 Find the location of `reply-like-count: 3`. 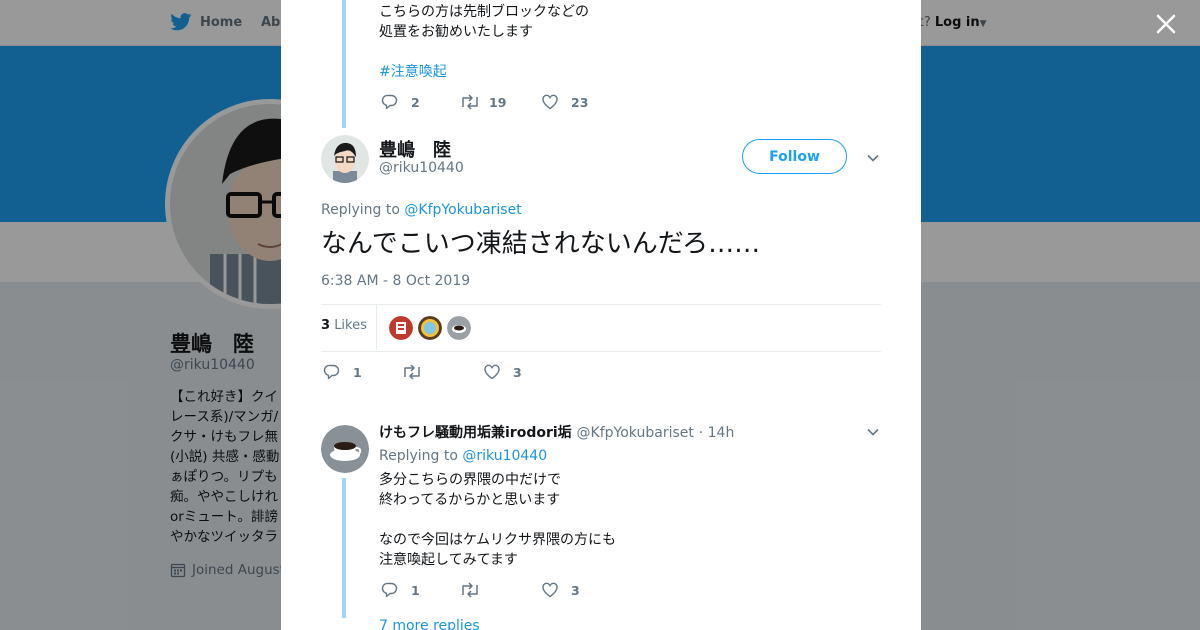

reply-like-count: 3 is located at coordinates (575, 590).